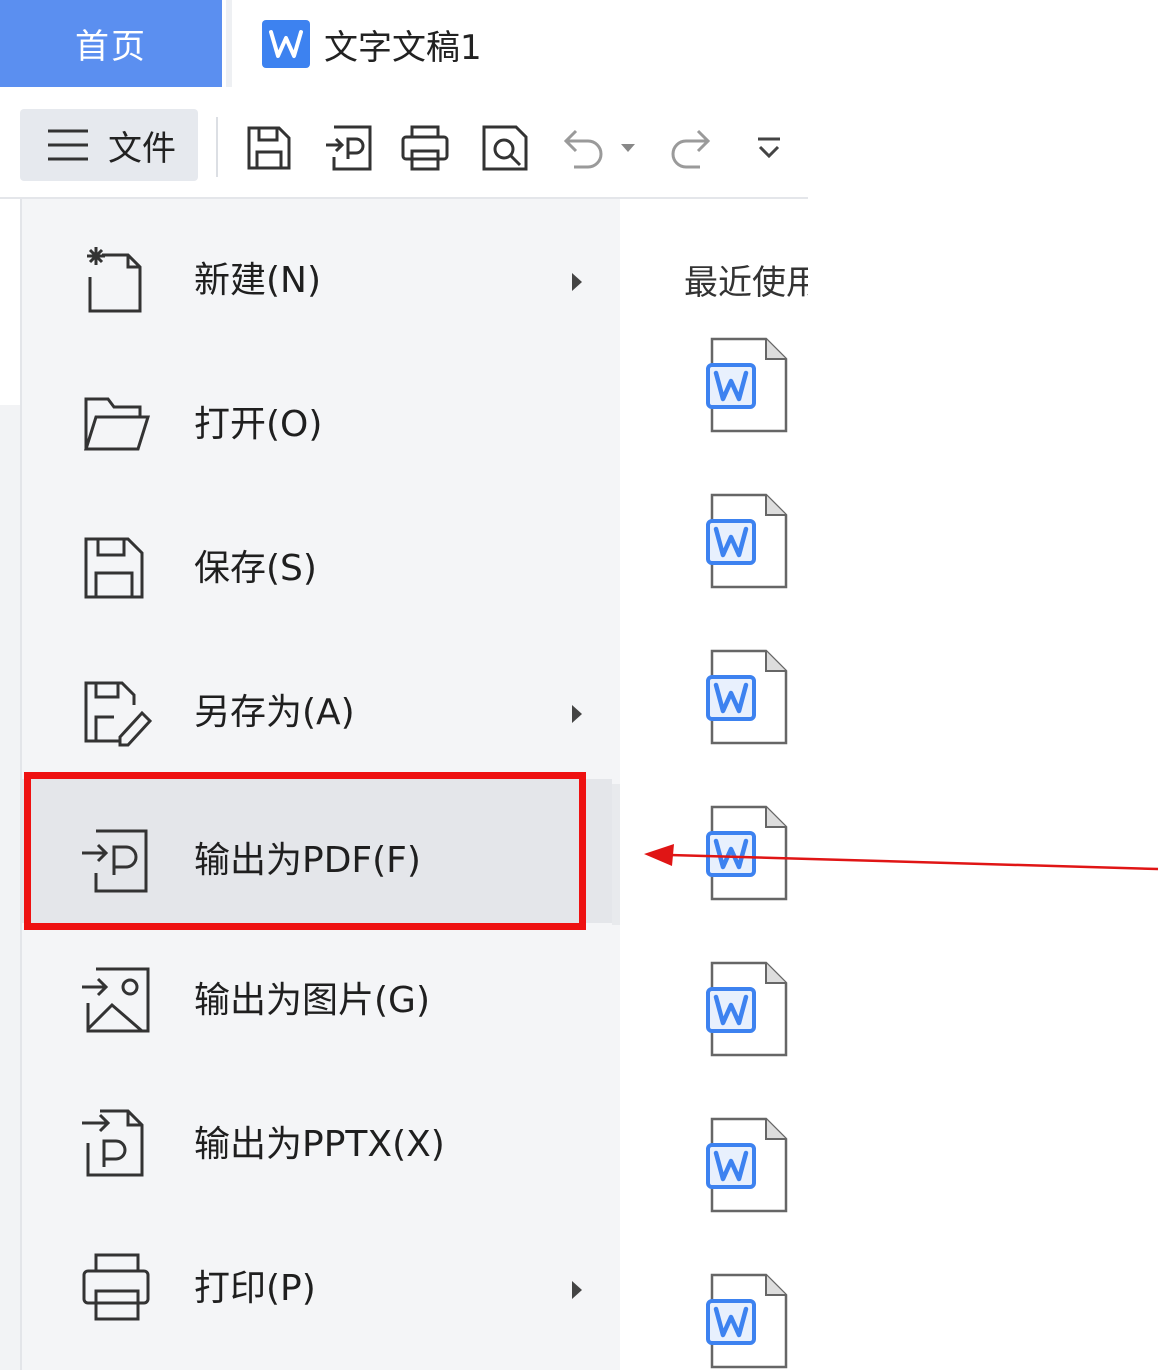 Image resolution: width=1160 pixels, height=1370 pixels. I want to click on menu-item-new: 新建(N), so click(317, 271).